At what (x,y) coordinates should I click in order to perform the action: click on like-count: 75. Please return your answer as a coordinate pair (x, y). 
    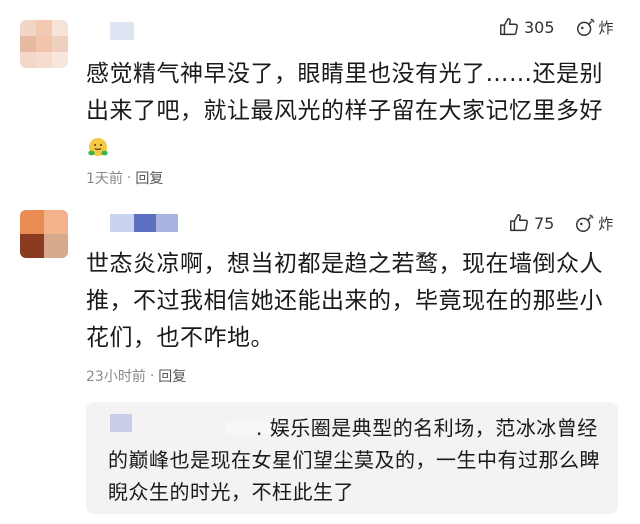
    Looking at the image, I should click on (544, 223).